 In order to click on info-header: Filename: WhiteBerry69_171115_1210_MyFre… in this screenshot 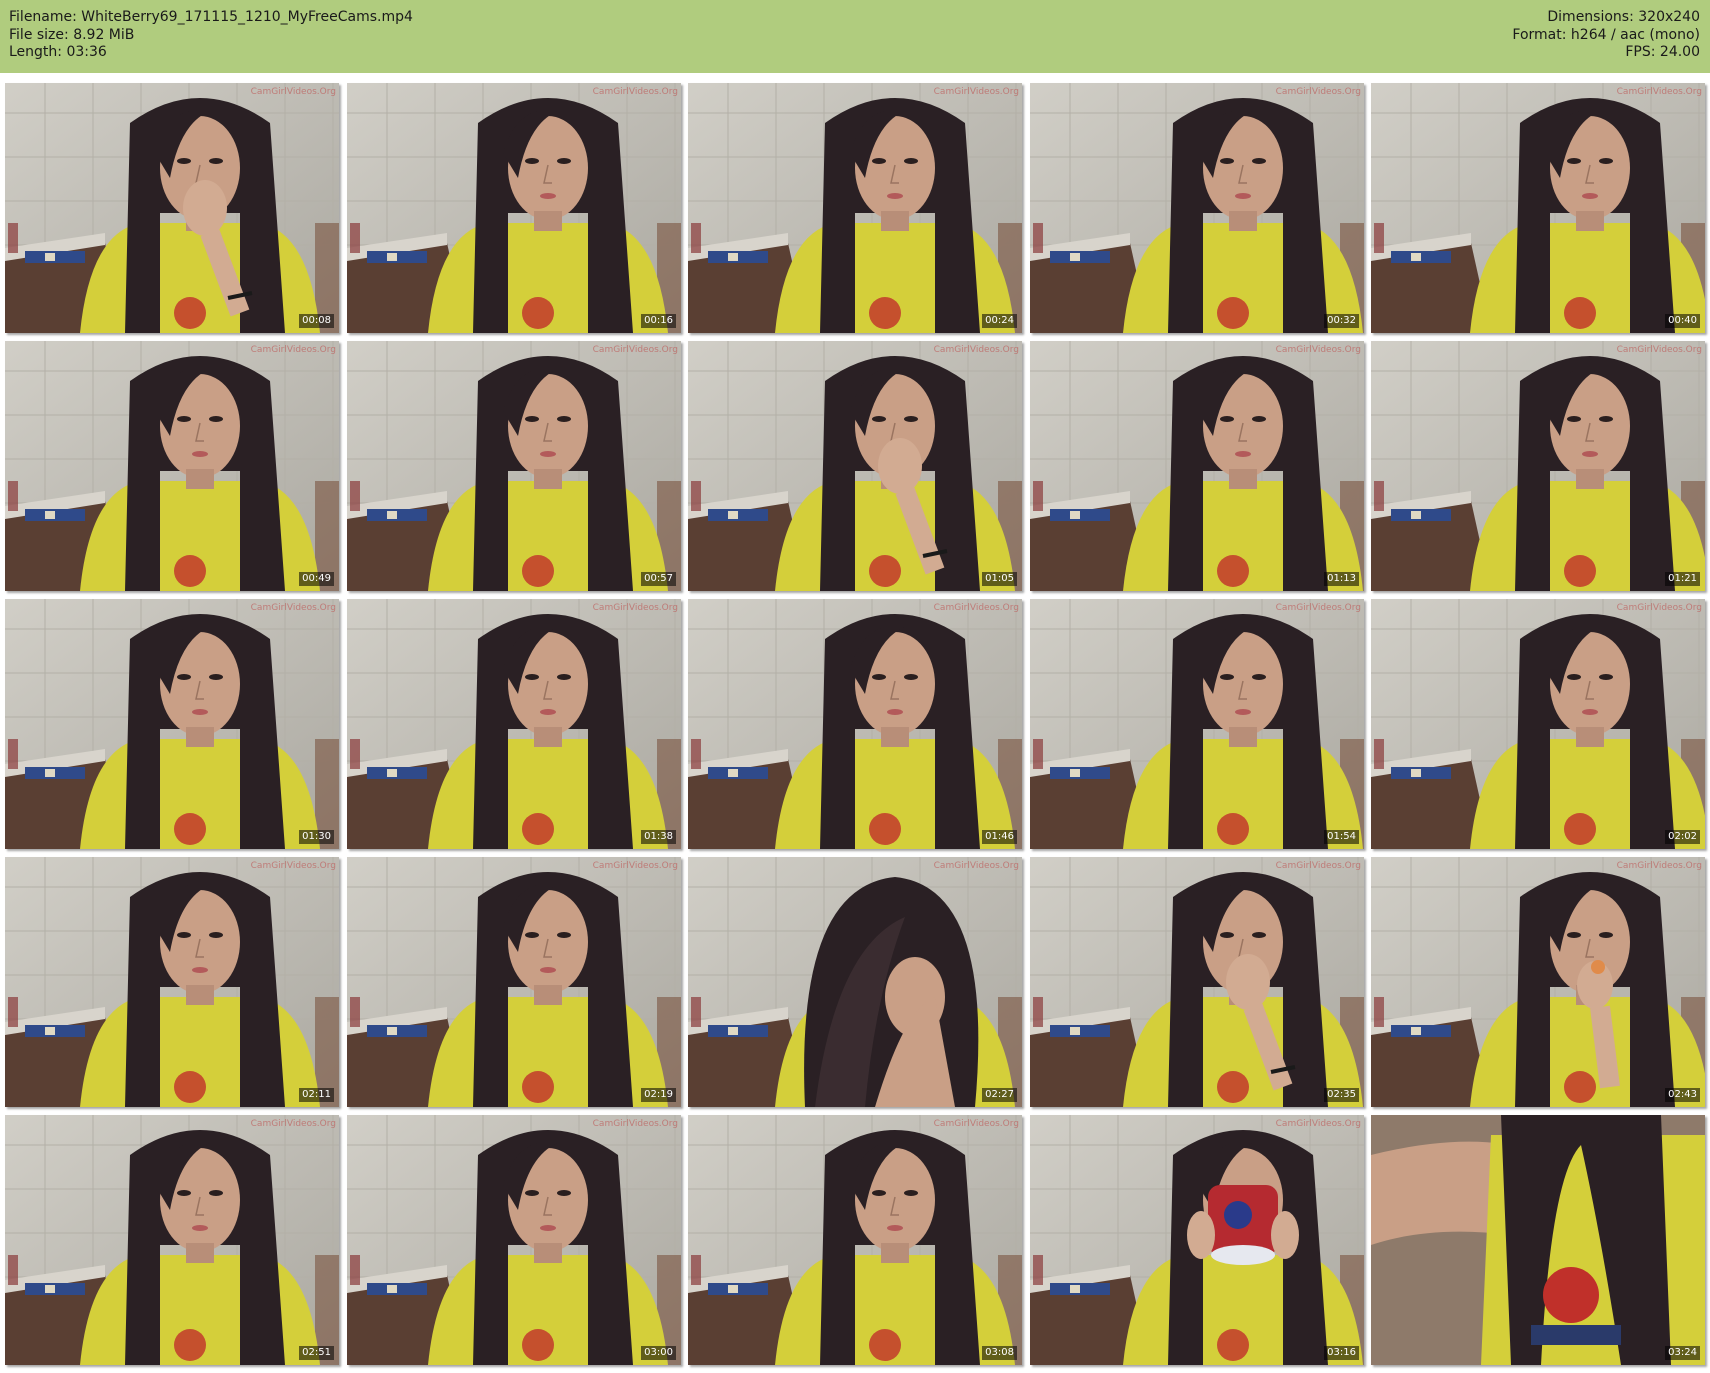, I will do `click(855, 36)`.